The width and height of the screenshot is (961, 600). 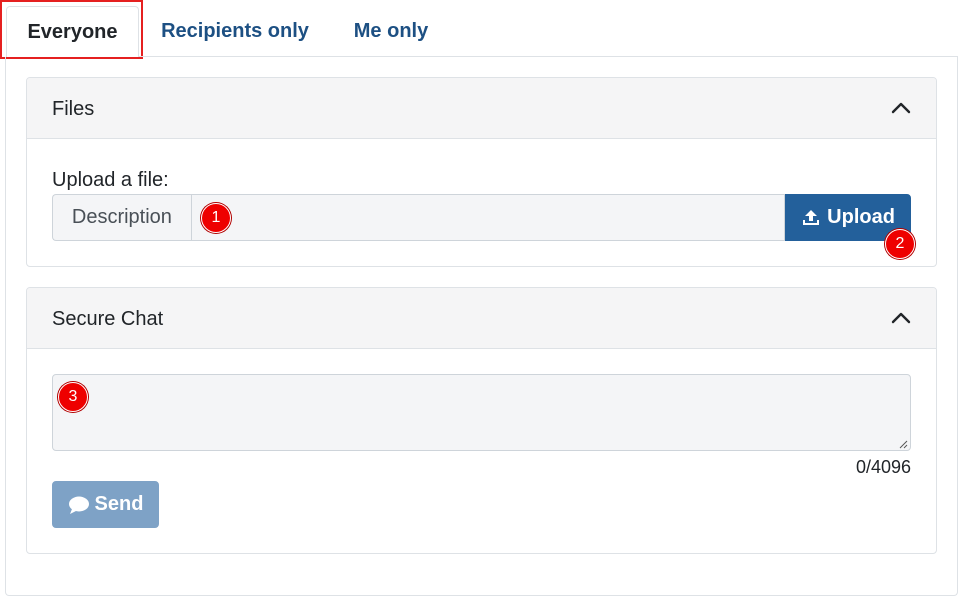 I want to click on tab-bar: Everyone Recipients only Me only, so click(x=480, y=29).